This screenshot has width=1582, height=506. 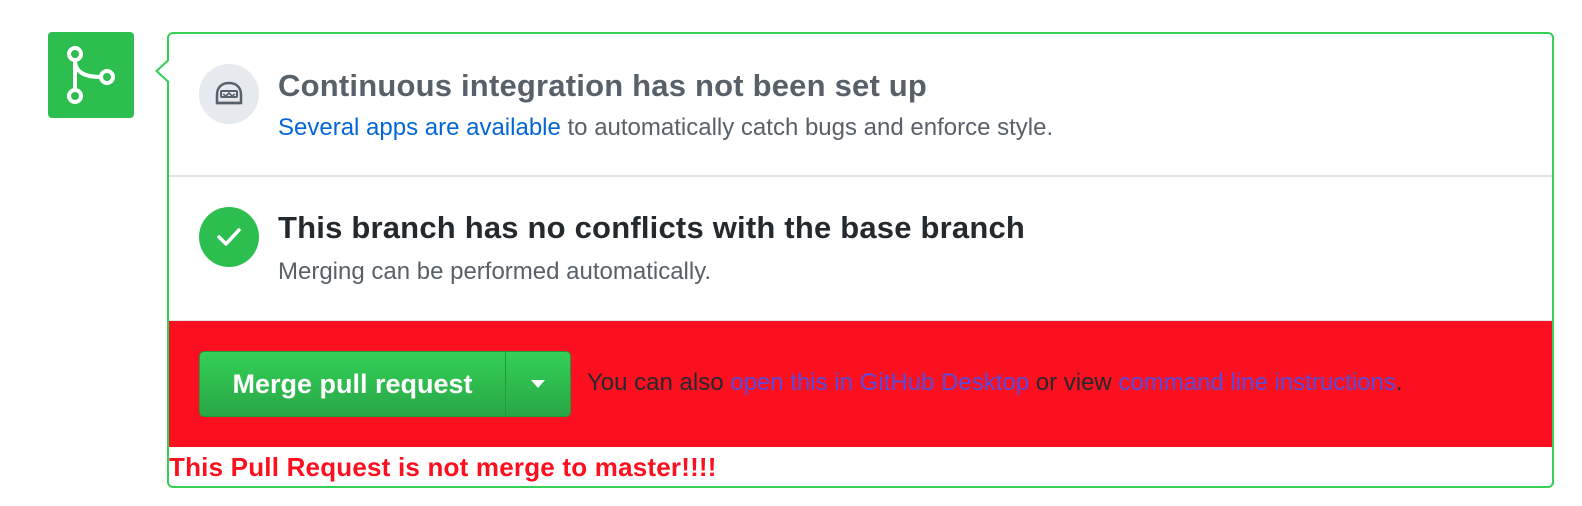 What do you see at coordinates (353, 384) in the screenshot?
I see `merge-pull-request-button: Merge pull request` at bounding box center [353, 384].